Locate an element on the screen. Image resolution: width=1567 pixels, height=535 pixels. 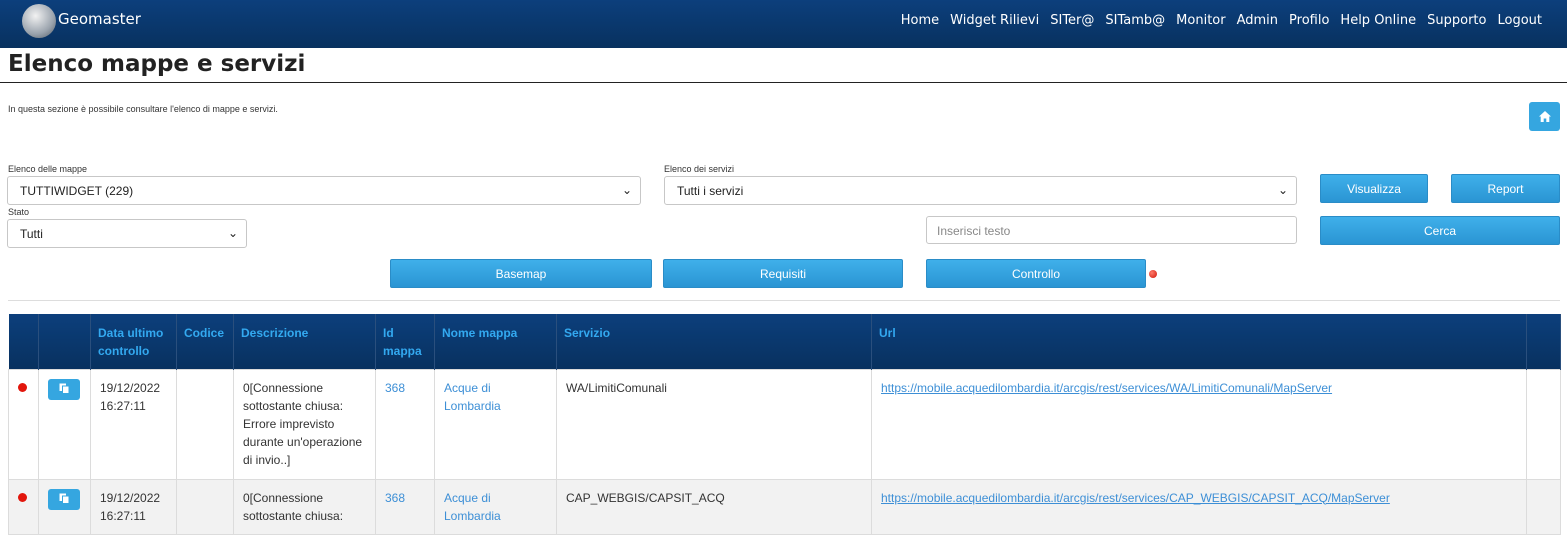
services-select-value: Tutti i servizi is located at coordinates (710, 191).